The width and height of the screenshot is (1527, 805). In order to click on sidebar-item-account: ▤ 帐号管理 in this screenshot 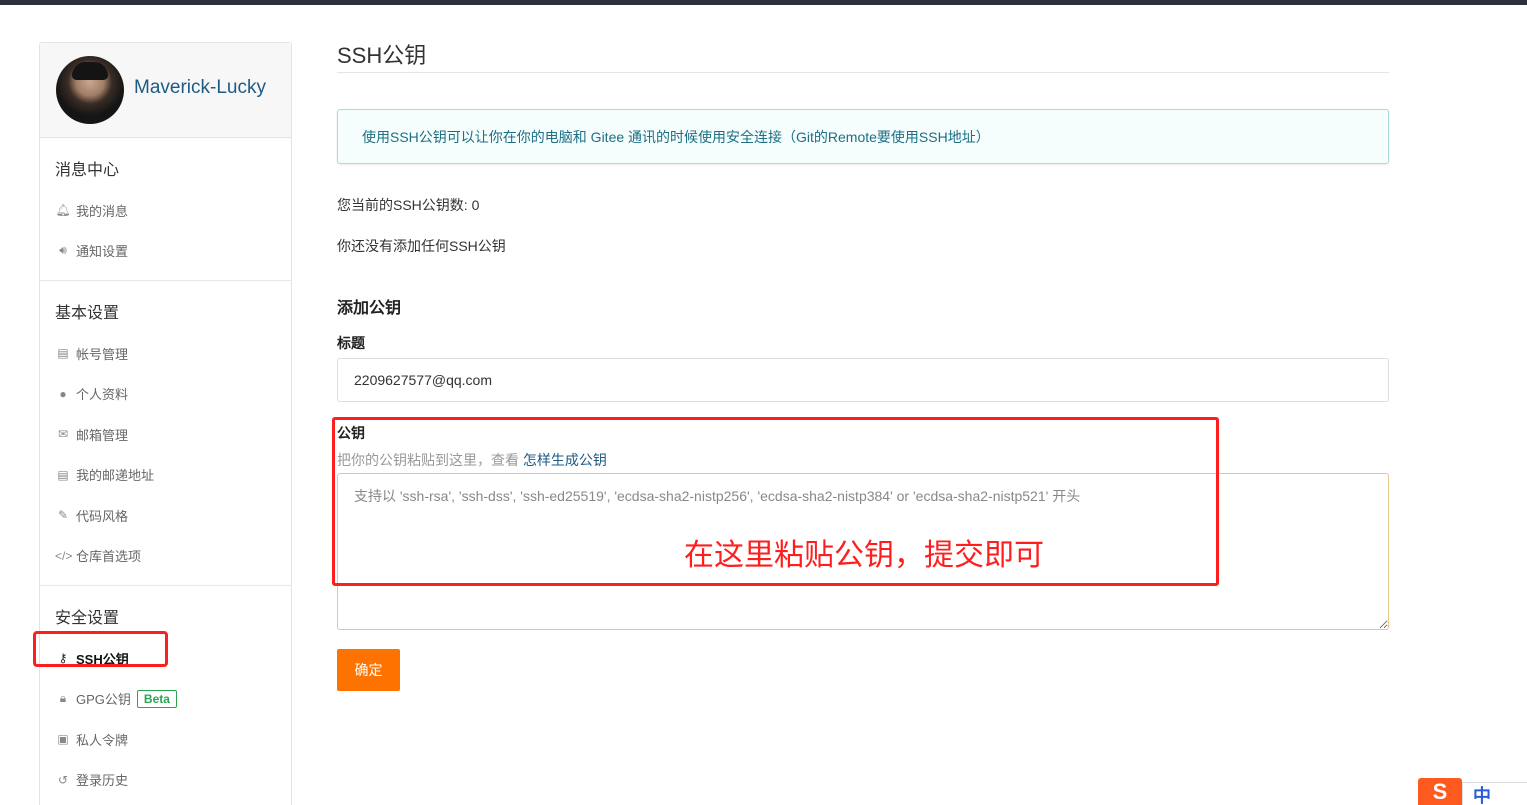, I will do `click(165, 353)`.